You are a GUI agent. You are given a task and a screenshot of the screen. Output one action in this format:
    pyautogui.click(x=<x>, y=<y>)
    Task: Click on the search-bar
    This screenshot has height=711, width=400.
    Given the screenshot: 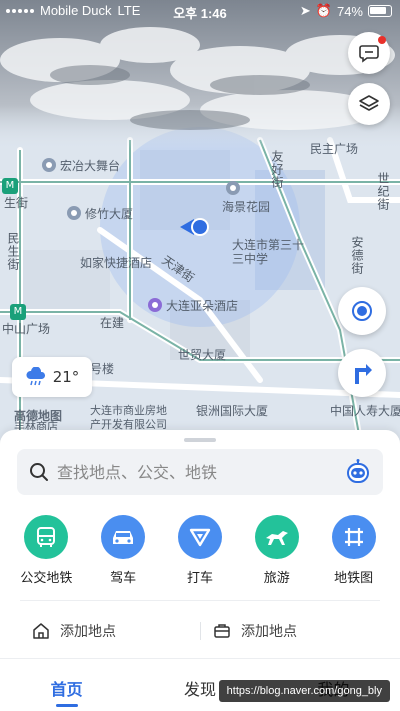 What is the action you would take?
    pyautogui.click(x=200, y=472)
    